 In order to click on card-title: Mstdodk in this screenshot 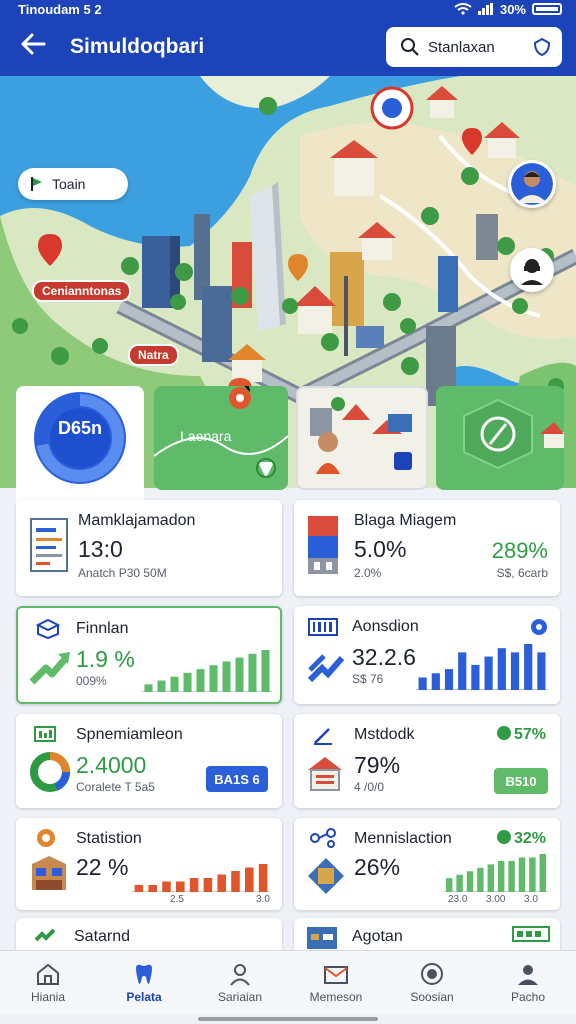, I will do `click(384, 734)`.